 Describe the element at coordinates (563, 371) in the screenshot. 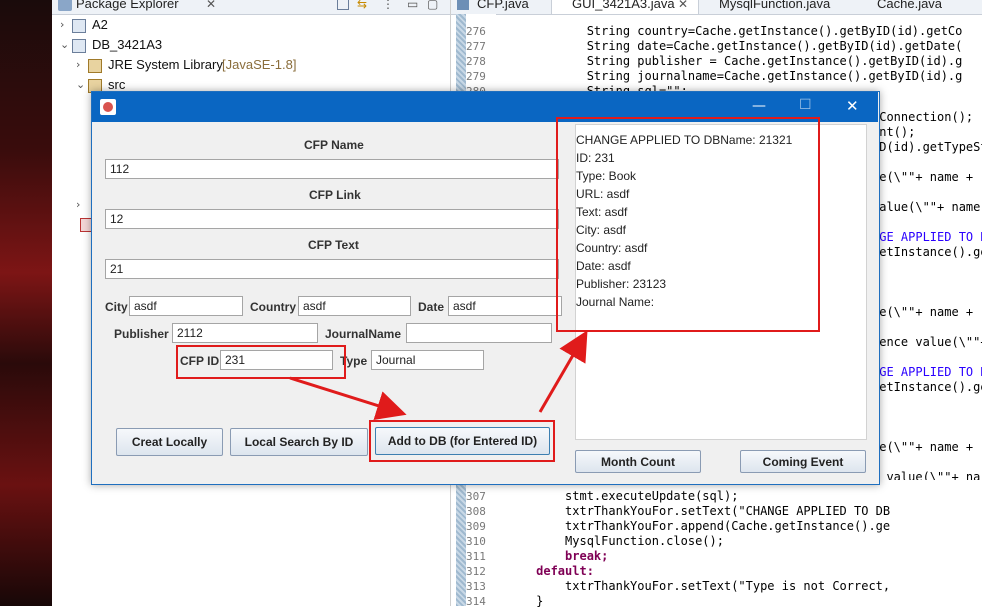

I see `arrow-button-to-result` at that location.